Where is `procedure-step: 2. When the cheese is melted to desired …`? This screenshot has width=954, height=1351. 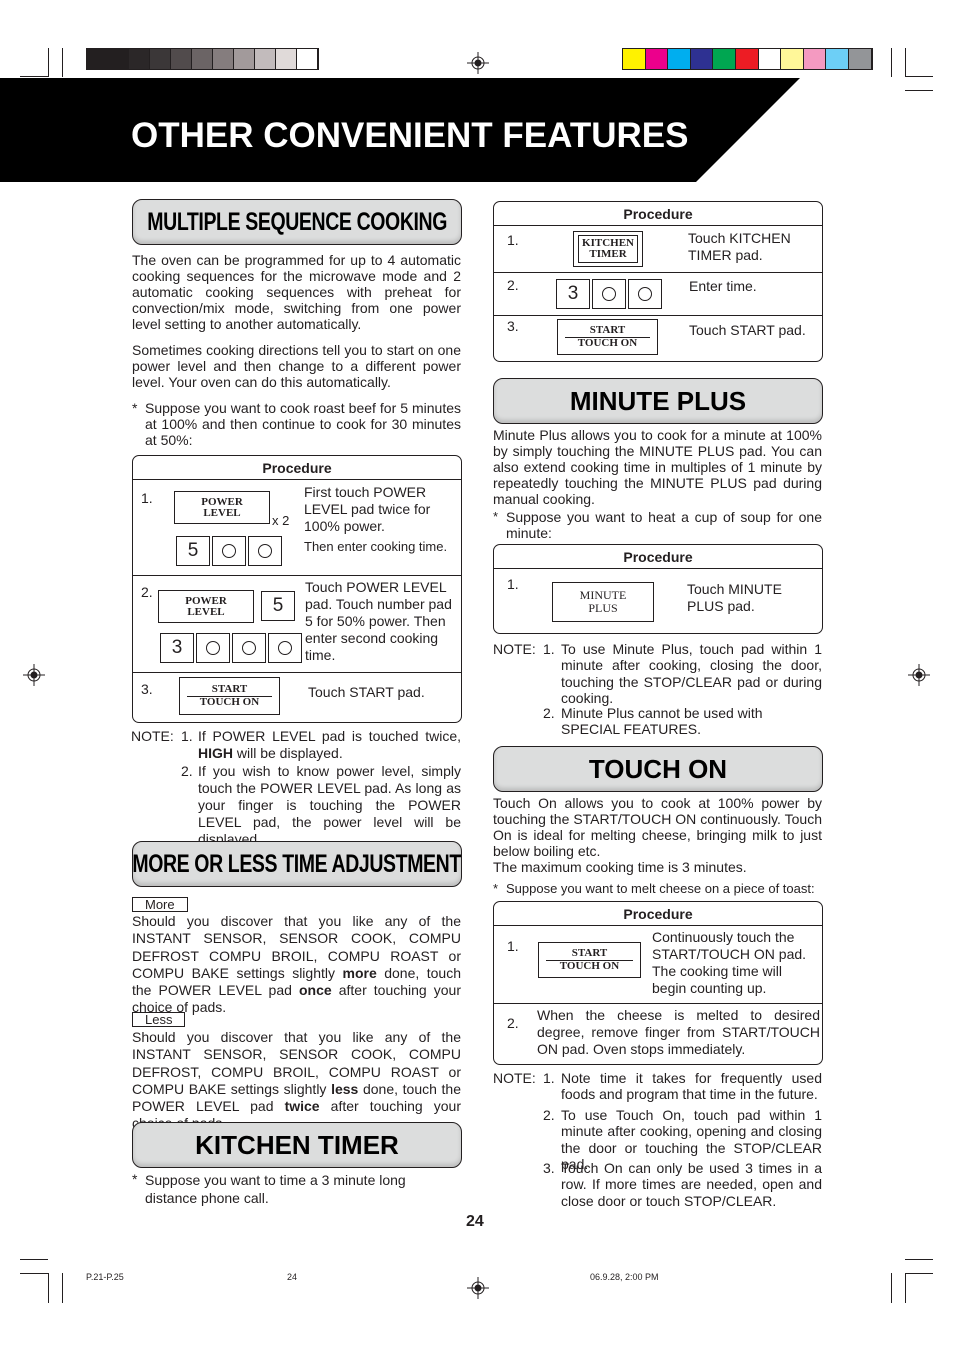 procedure-step: 2. When the cheese is melted to desired … is located at coordinates (658, 1034).